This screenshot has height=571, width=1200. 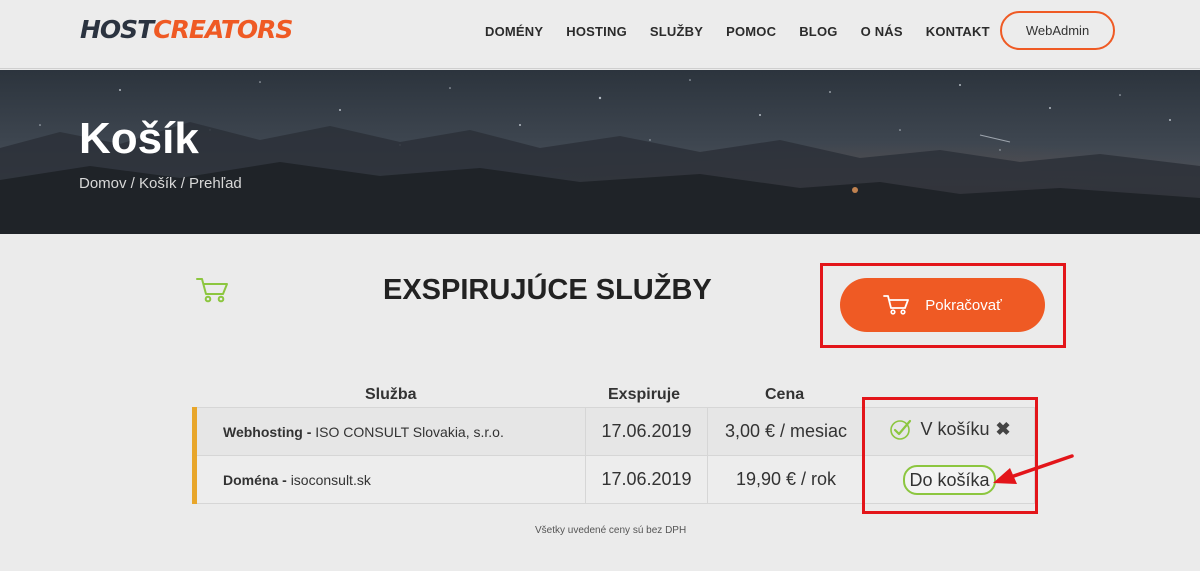 I want to click on service-cell: Doména - isoconsult.sk, so click(x=389, y=479).